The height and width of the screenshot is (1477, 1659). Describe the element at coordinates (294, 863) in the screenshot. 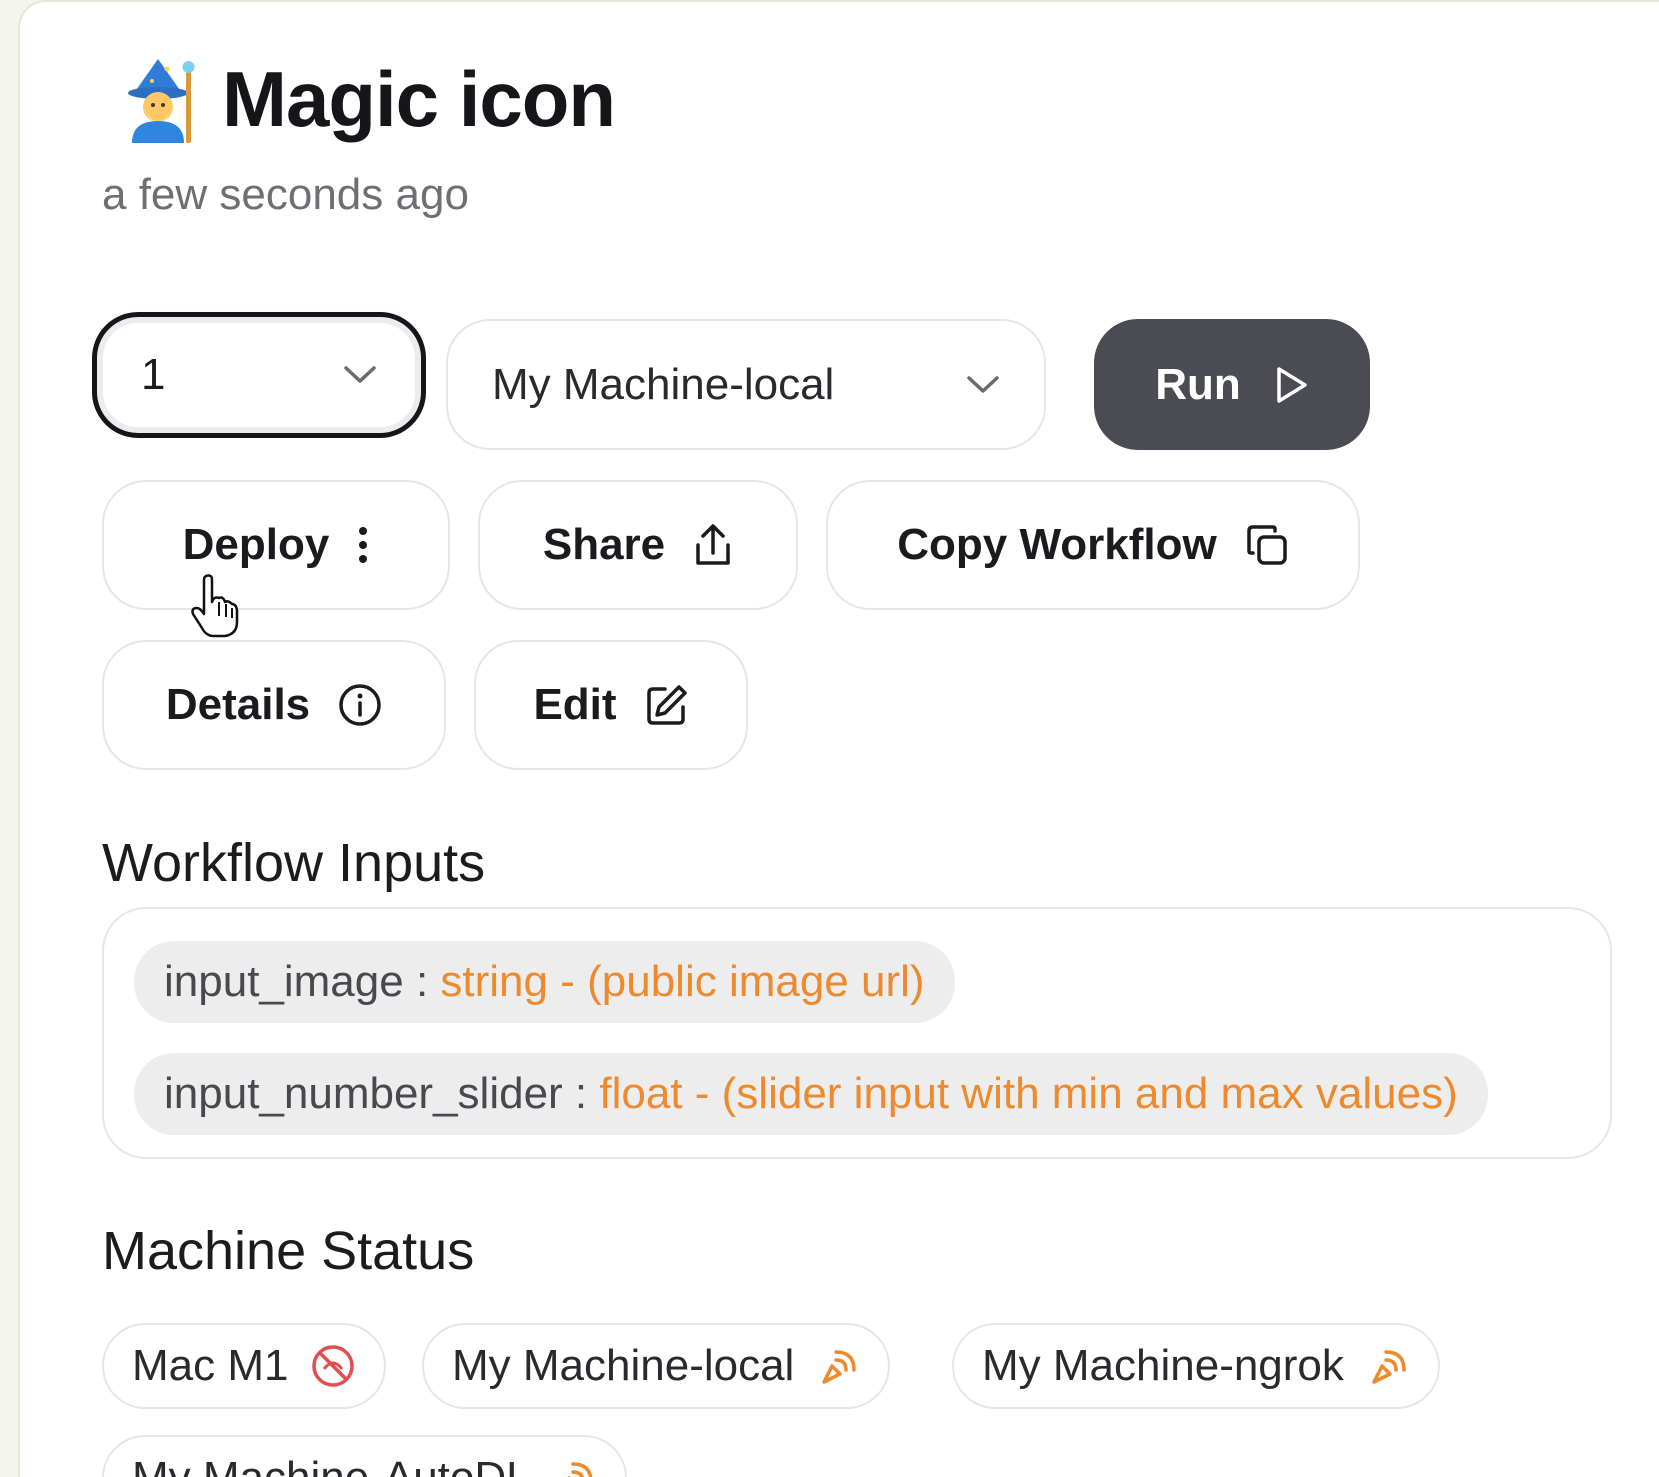

I see `workflow-inputs-title: Workflow Inputs` at that location.